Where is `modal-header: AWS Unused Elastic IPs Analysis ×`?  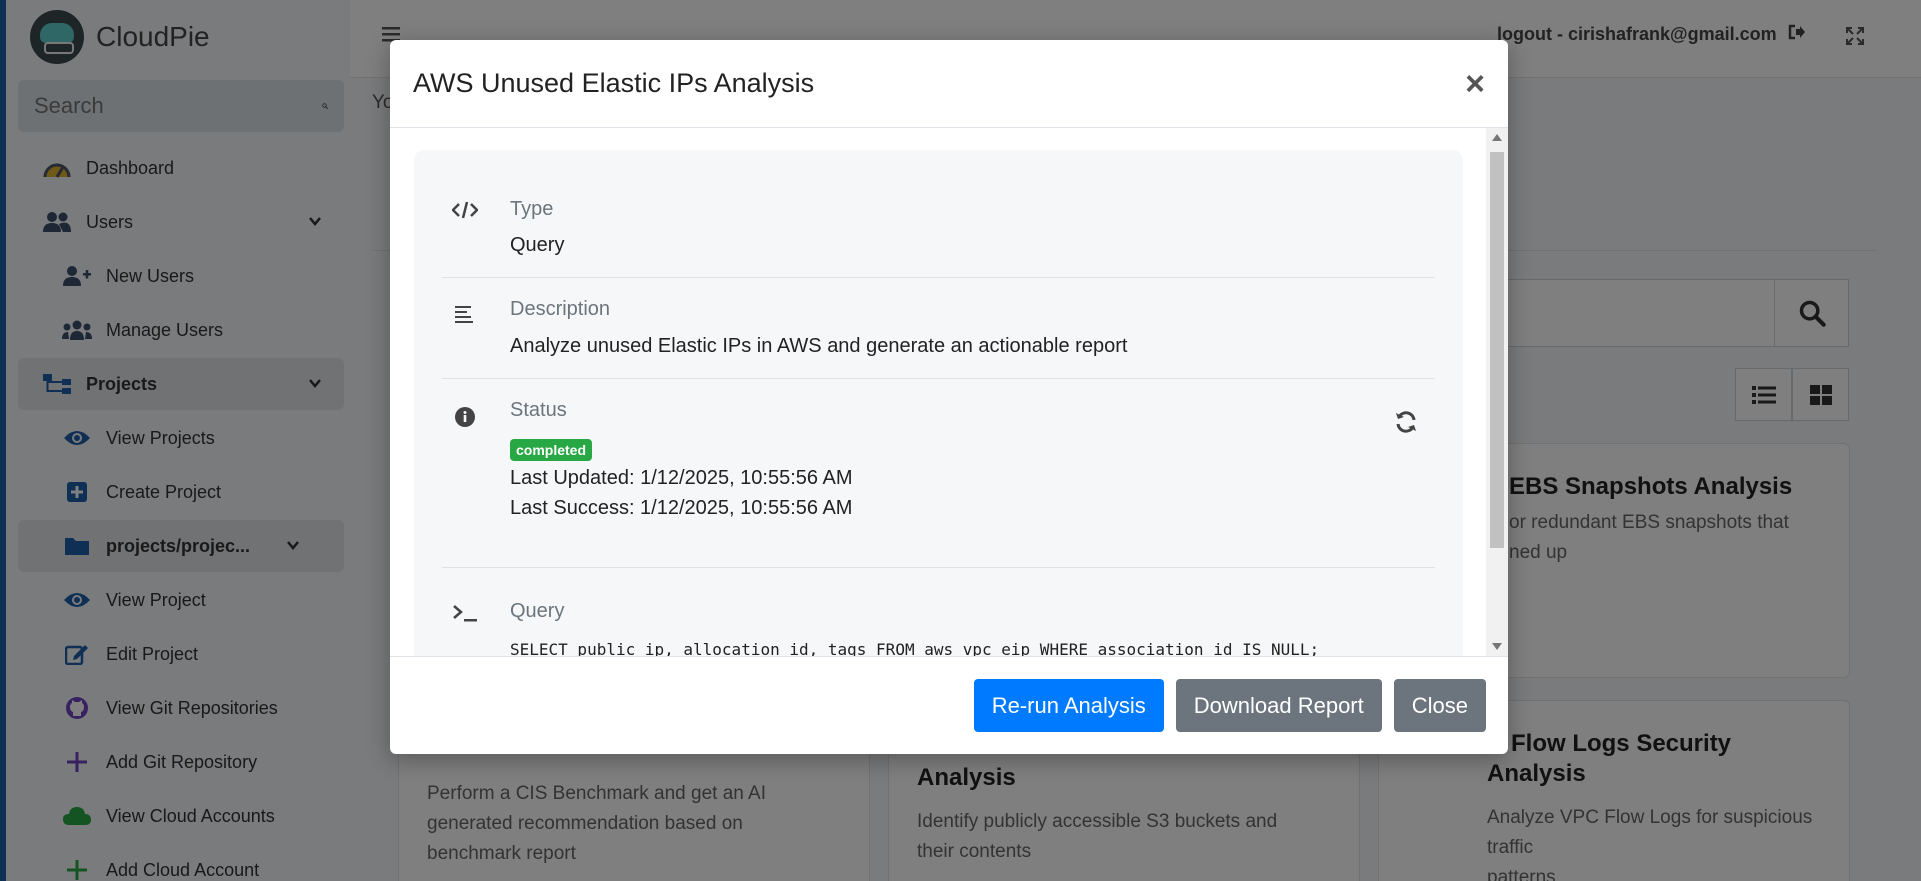
modal-header: AWS Unused Elastic IPs Analysis × is located at coordinates (949, 84).